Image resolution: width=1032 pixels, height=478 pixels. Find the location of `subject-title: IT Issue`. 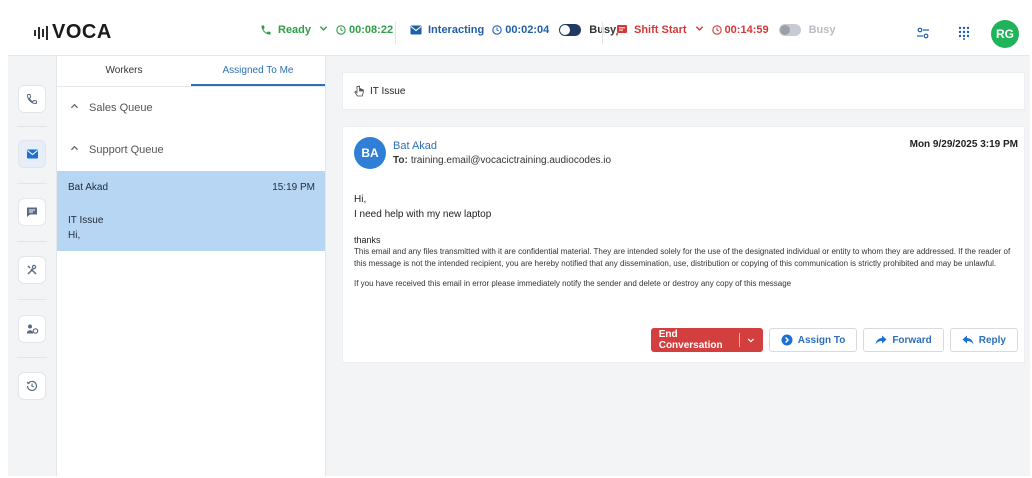

subject-title: IT Issue is located at coordinates (388, 91).